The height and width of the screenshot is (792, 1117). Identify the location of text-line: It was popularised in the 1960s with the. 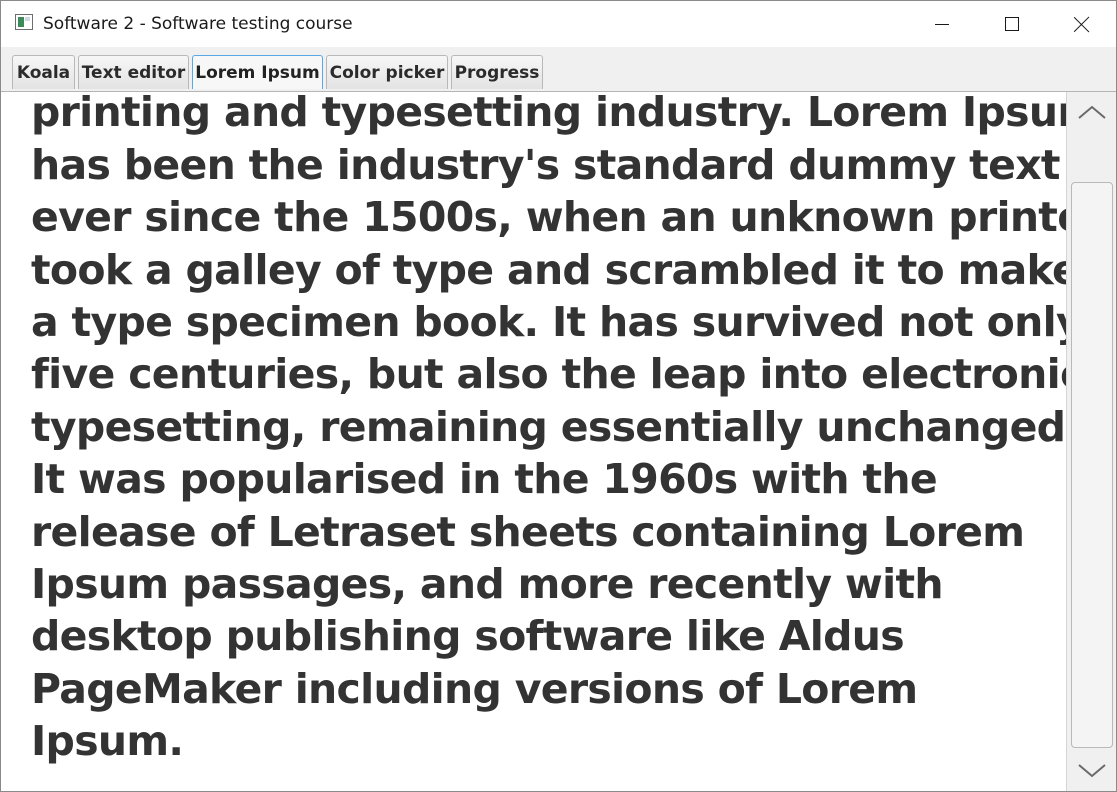
(484, 479).